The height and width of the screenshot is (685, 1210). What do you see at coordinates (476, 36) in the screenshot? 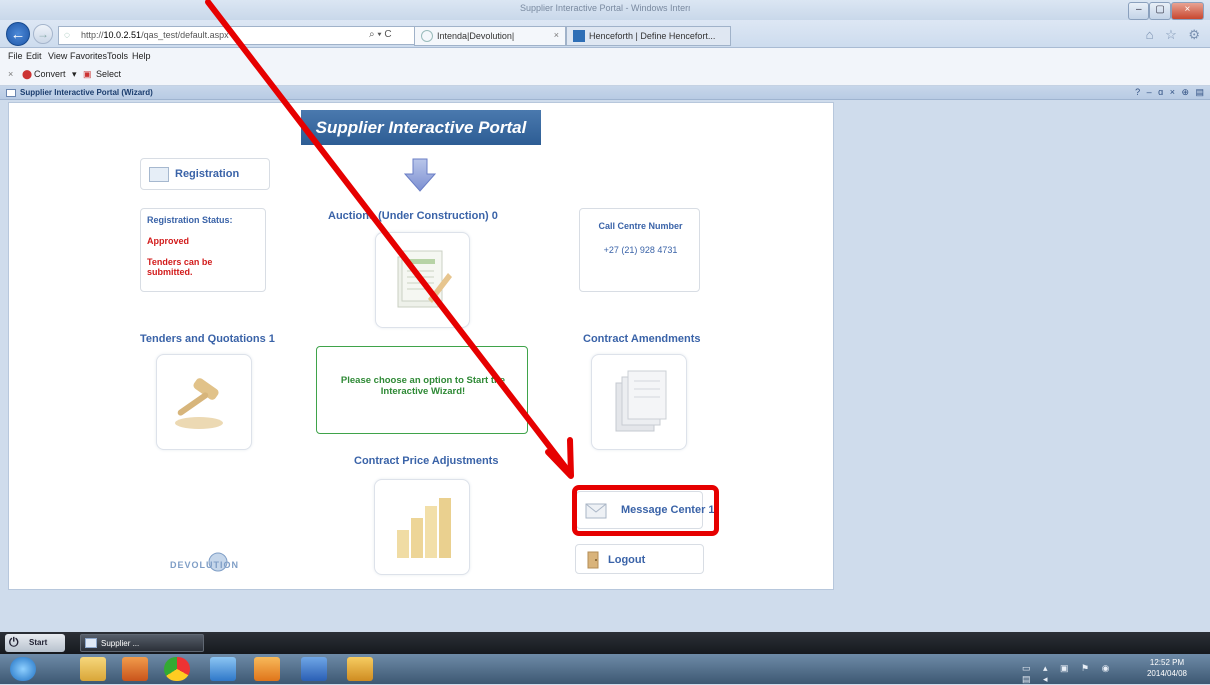
I see `tab-label: Intenda|Devolution|` at bounding box center [476, 36].